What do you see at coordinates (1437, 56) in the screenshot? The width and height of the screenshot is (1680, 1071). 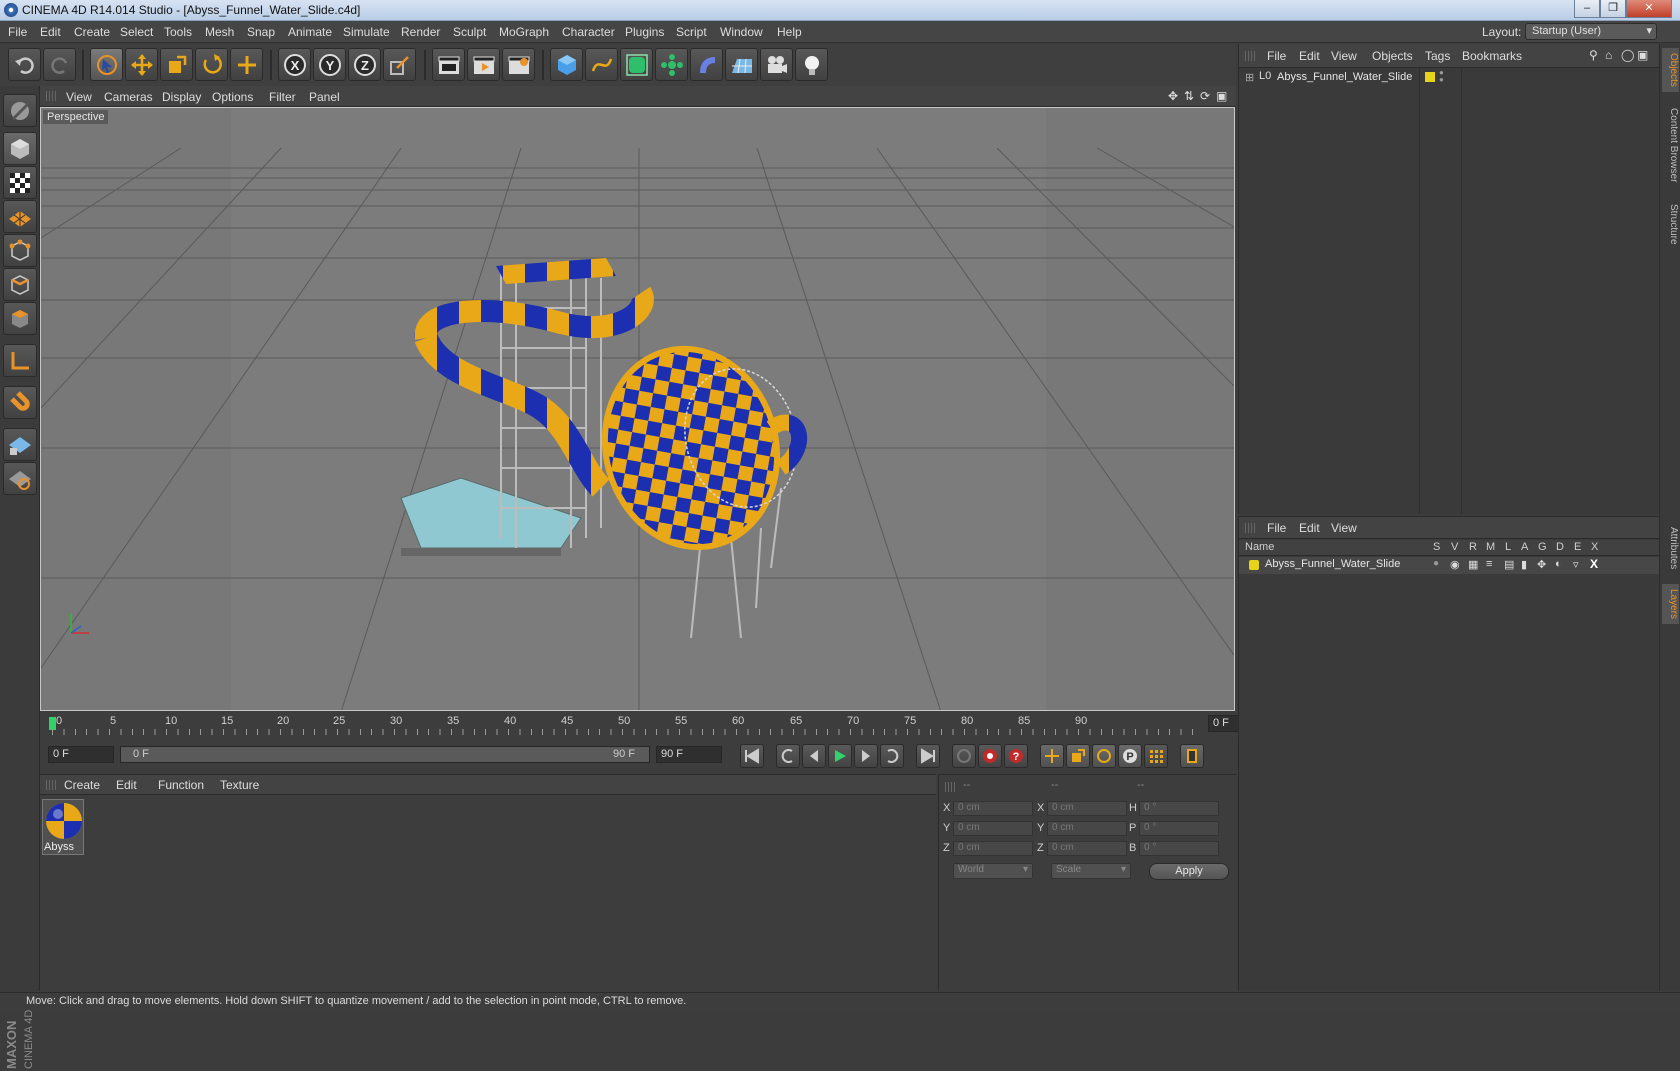 I see `object-menu-tags: Tags` at bounding box center [1437, 56].